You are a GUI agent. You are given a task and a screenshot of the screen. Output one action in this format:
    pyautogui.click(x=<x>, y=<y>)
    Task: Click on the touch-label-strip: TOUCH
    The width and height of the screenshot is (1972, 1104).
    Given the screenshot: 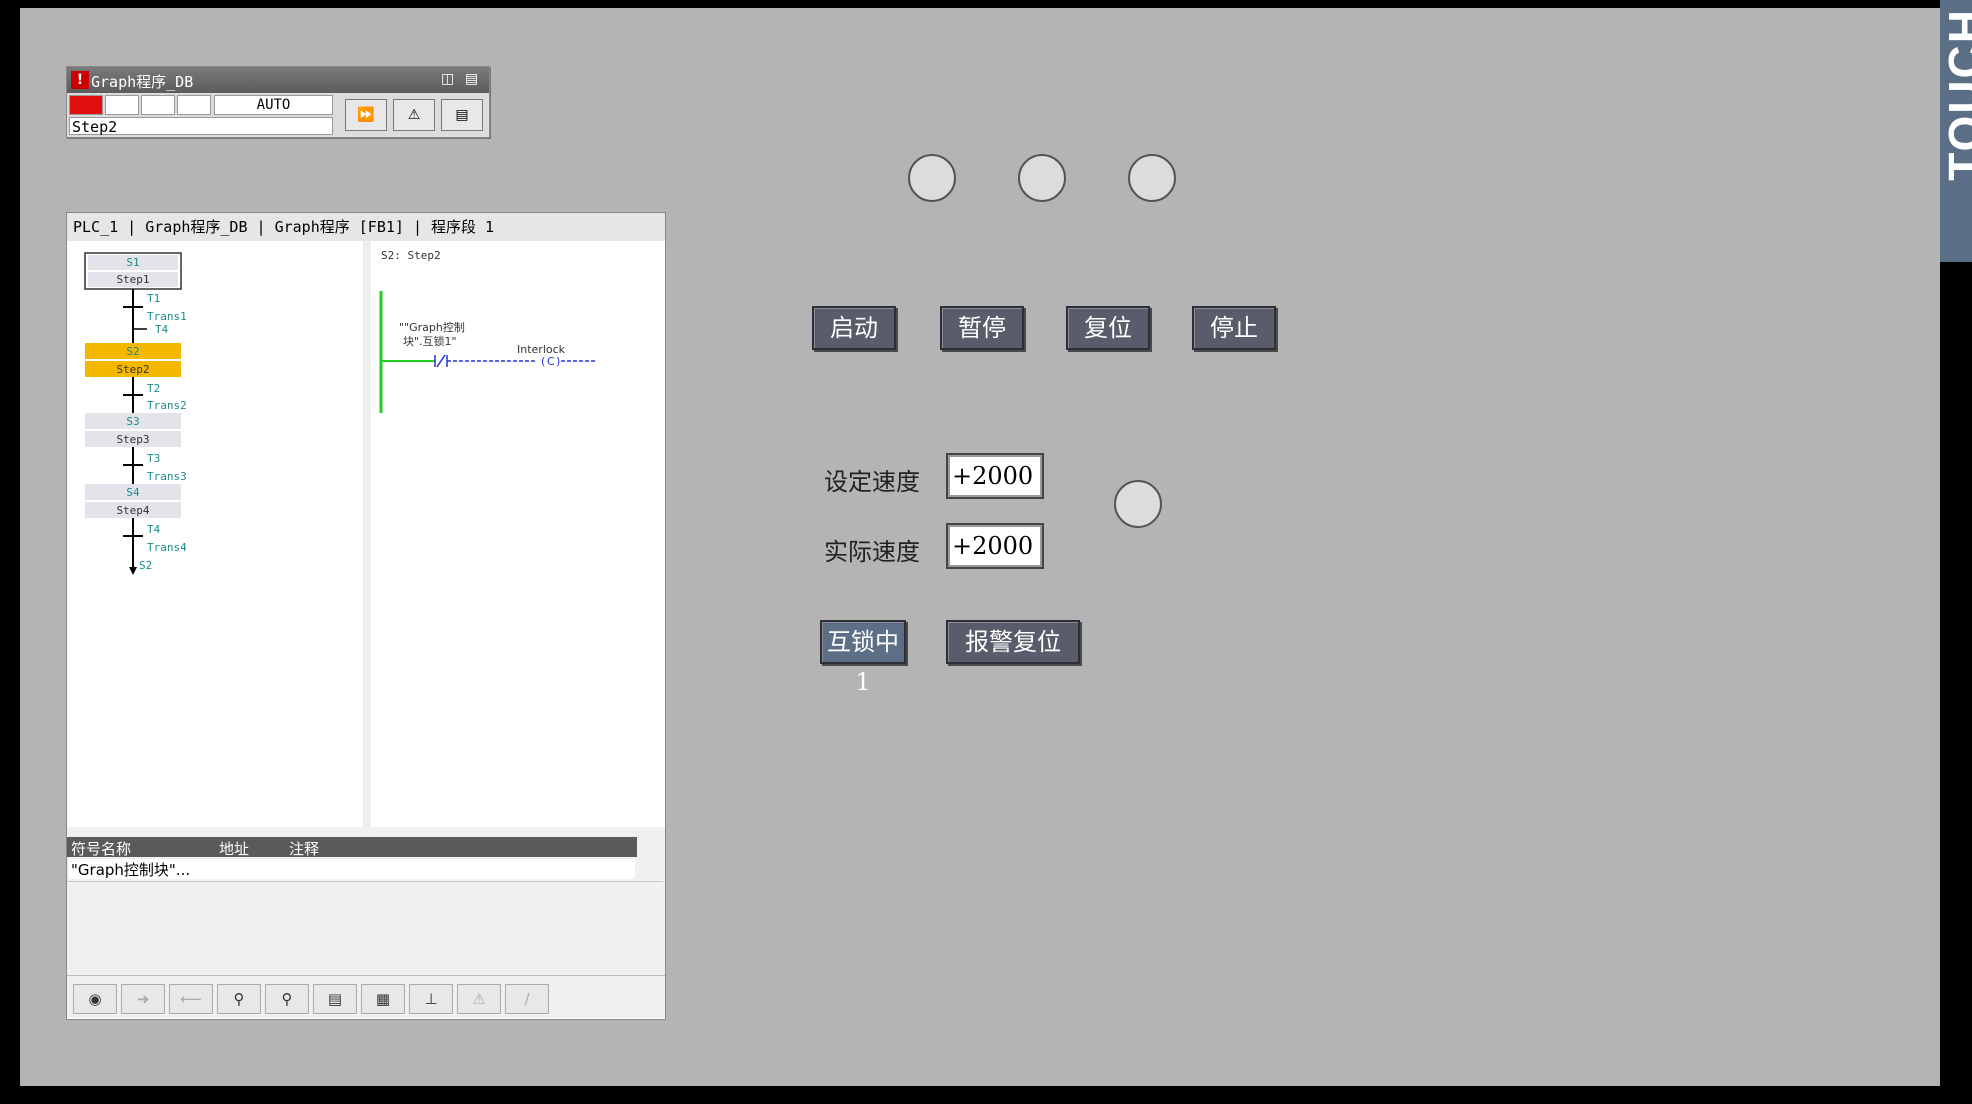 What is the action you would take?
    pyautogui.click(x=1956, y=131)
    